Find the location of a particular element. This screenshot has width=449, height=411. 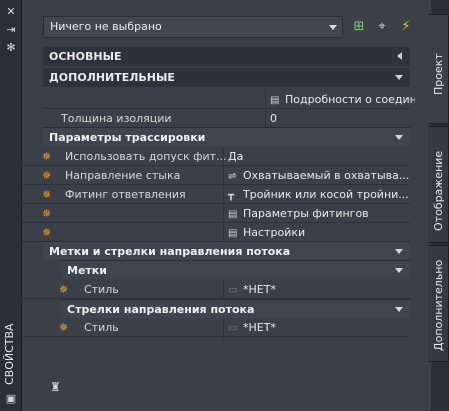

section-basic-label: ОСНОВНЫЕ is located at coordinates (85, 56).